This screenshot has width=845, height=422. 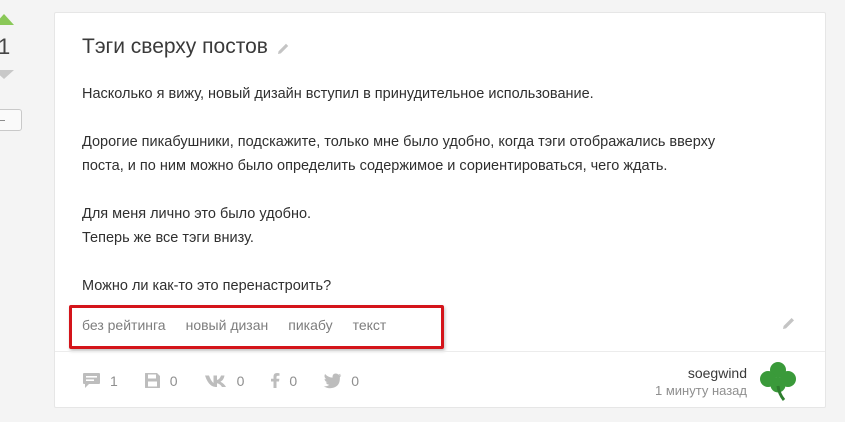 I want to click on post-header: Тэги сверху постов, so click(x=186, y=47).